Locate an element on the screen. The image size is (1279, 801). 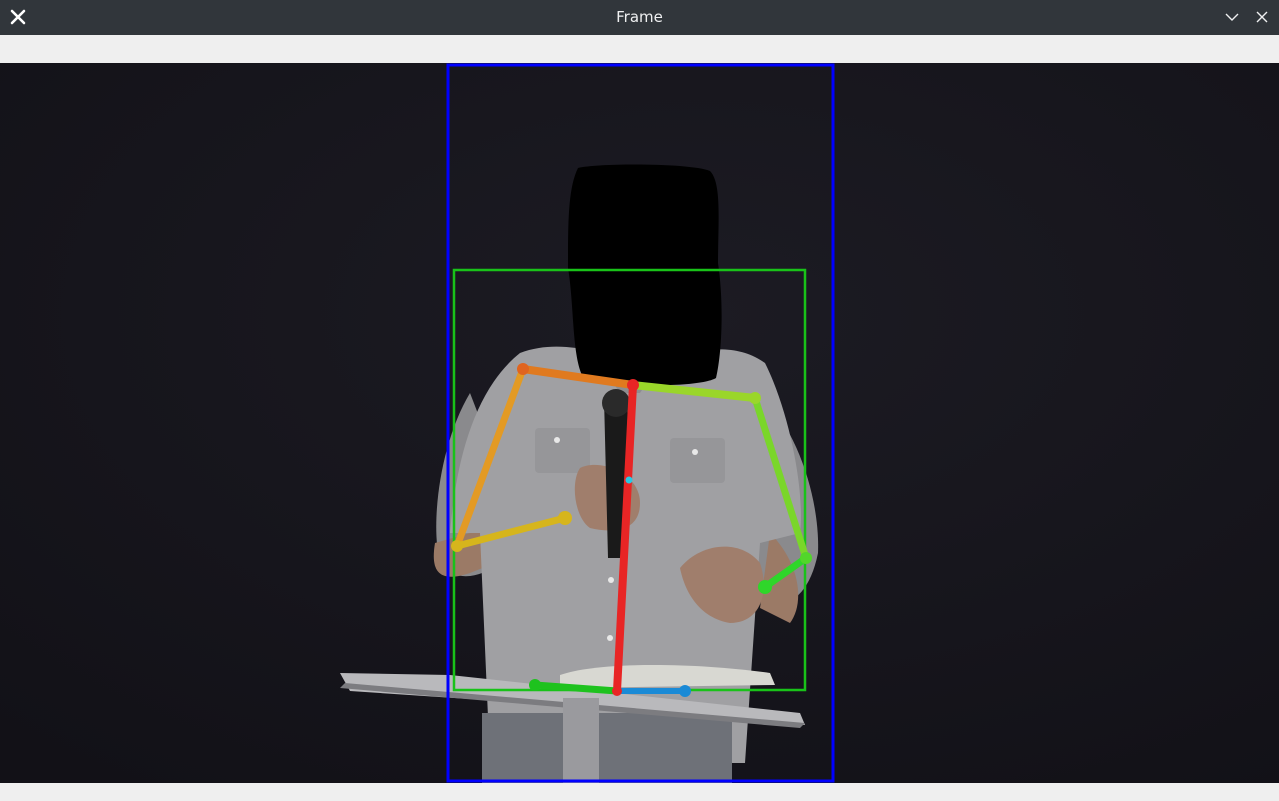
window-titlebar: Frame is located at coordinates (639, 17).